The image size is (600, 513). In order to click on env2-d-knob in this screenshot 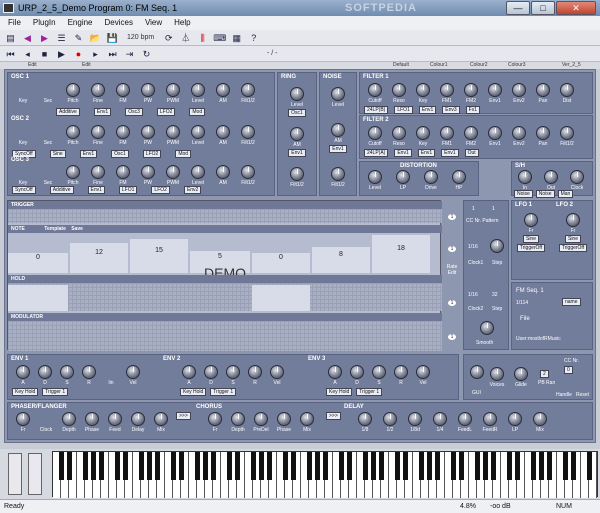, I will do `click(211, 372)`.